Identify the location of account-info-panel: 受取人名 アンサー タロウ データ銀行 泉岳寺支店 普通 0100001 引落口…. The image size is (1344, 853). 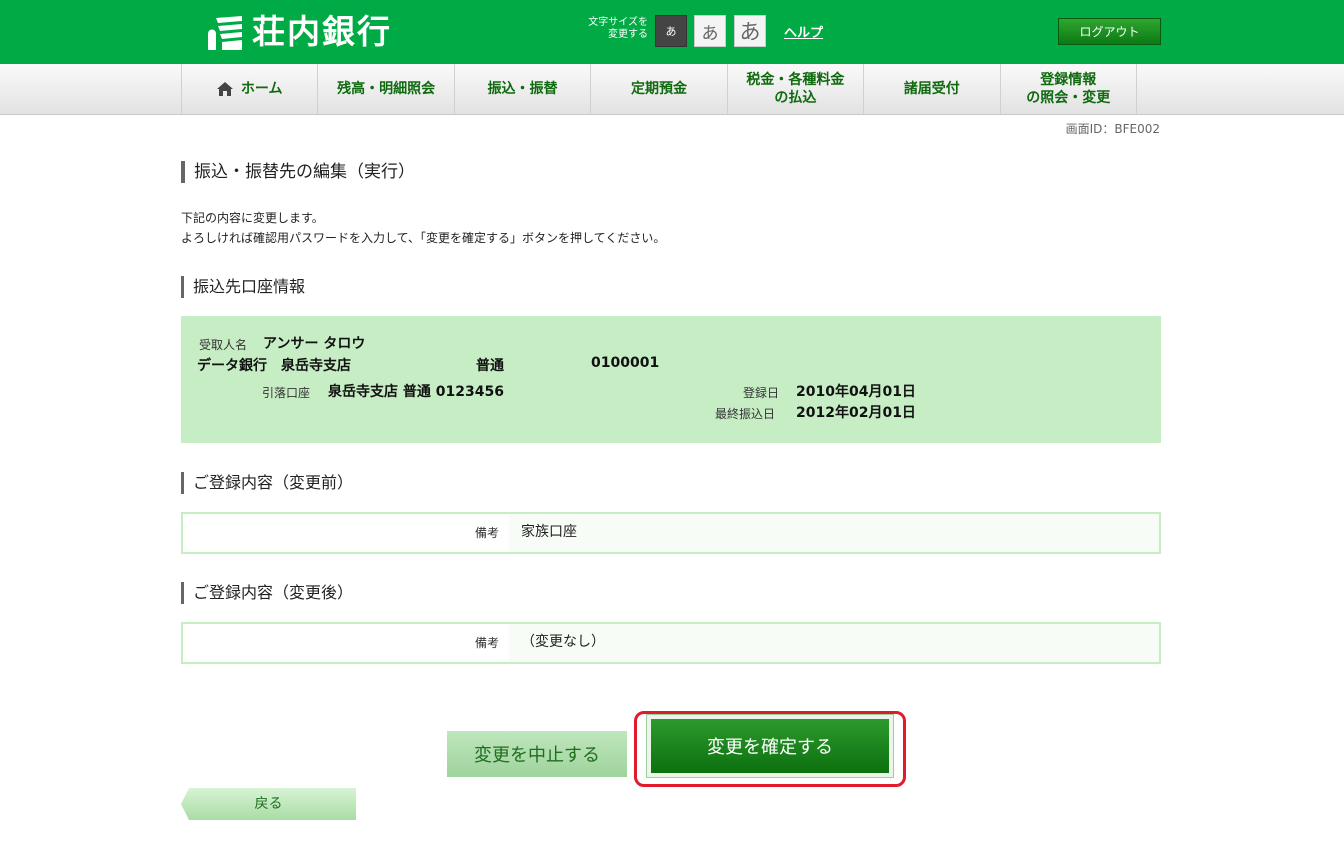
(671, 379).